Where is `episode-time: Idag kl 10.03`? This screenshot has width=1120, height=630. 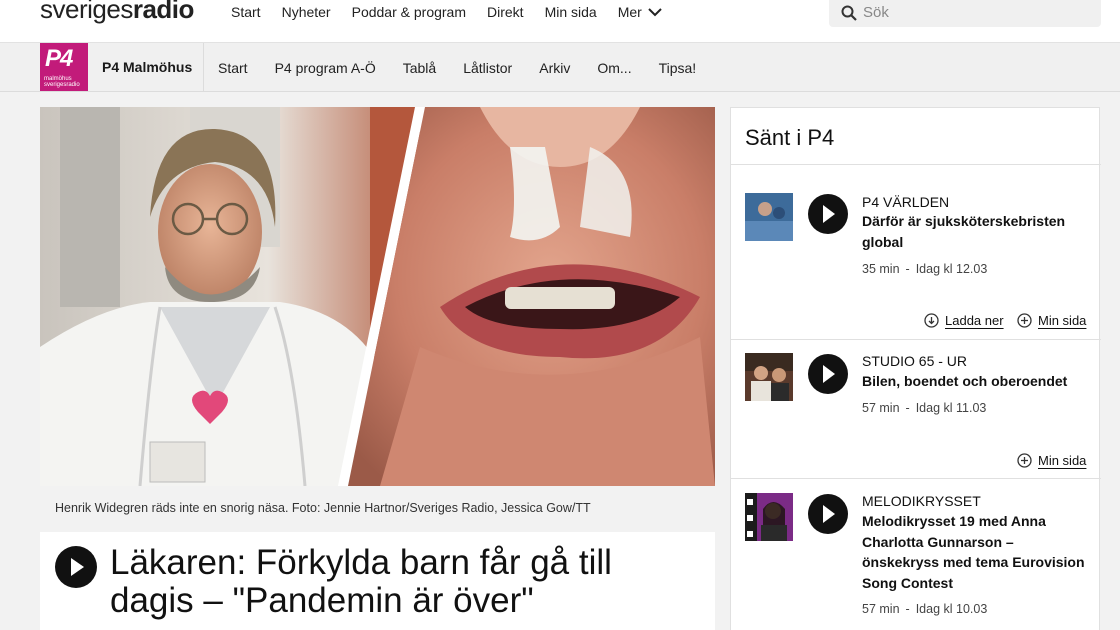 episode-time: Idag kl 10.03 is located at coordinates (951, 609).